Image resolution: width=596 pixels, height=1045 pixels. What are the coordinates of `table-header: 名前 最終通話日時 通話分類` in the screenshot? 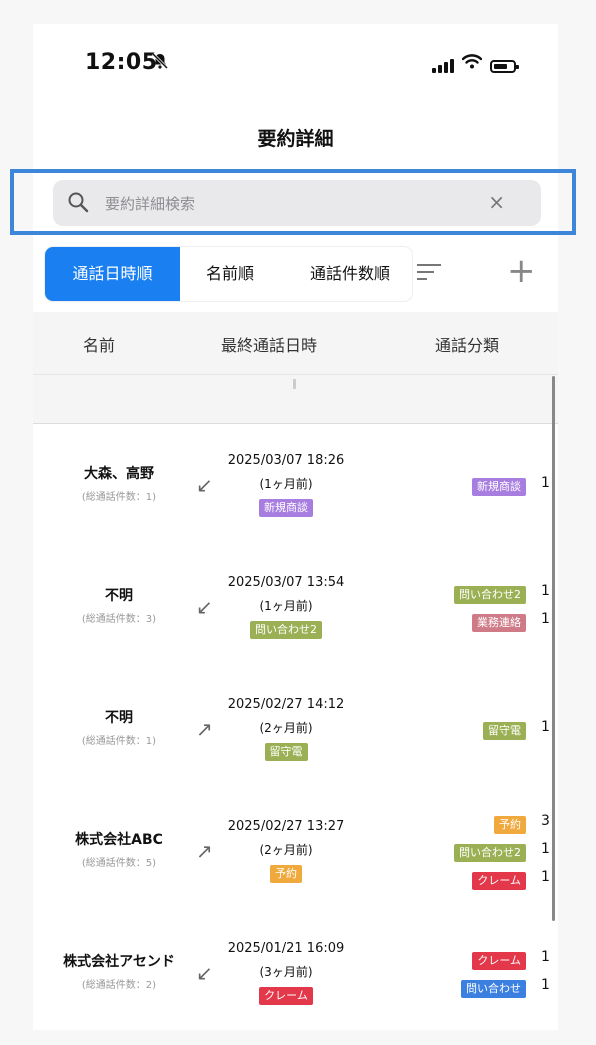 It's located at (295, 343).